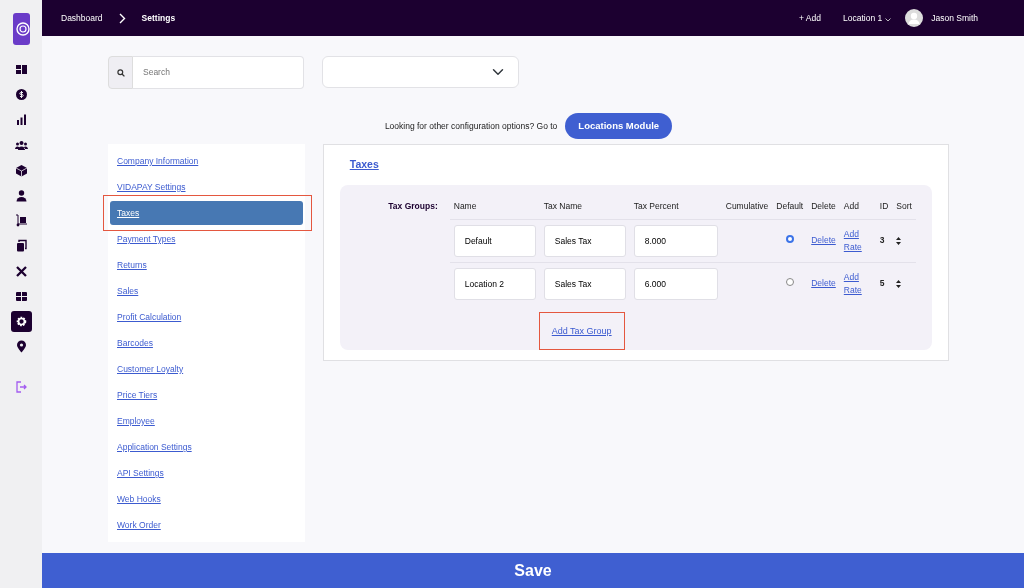  Describe the element at coordinates (747, 206) in the screenshot. I see `column-header: Cumulative` at that location.